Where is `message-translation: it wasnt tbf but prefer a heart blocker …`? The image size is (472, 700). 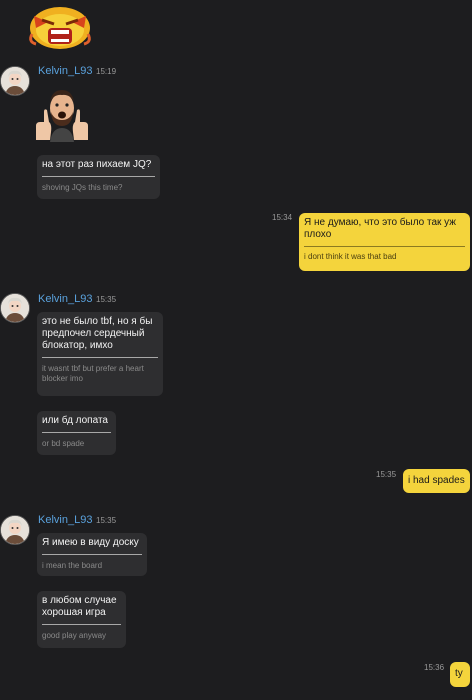 message-translation: it wasnt tbf but prefer a heart blocker … is located at coordinates (93, 373).